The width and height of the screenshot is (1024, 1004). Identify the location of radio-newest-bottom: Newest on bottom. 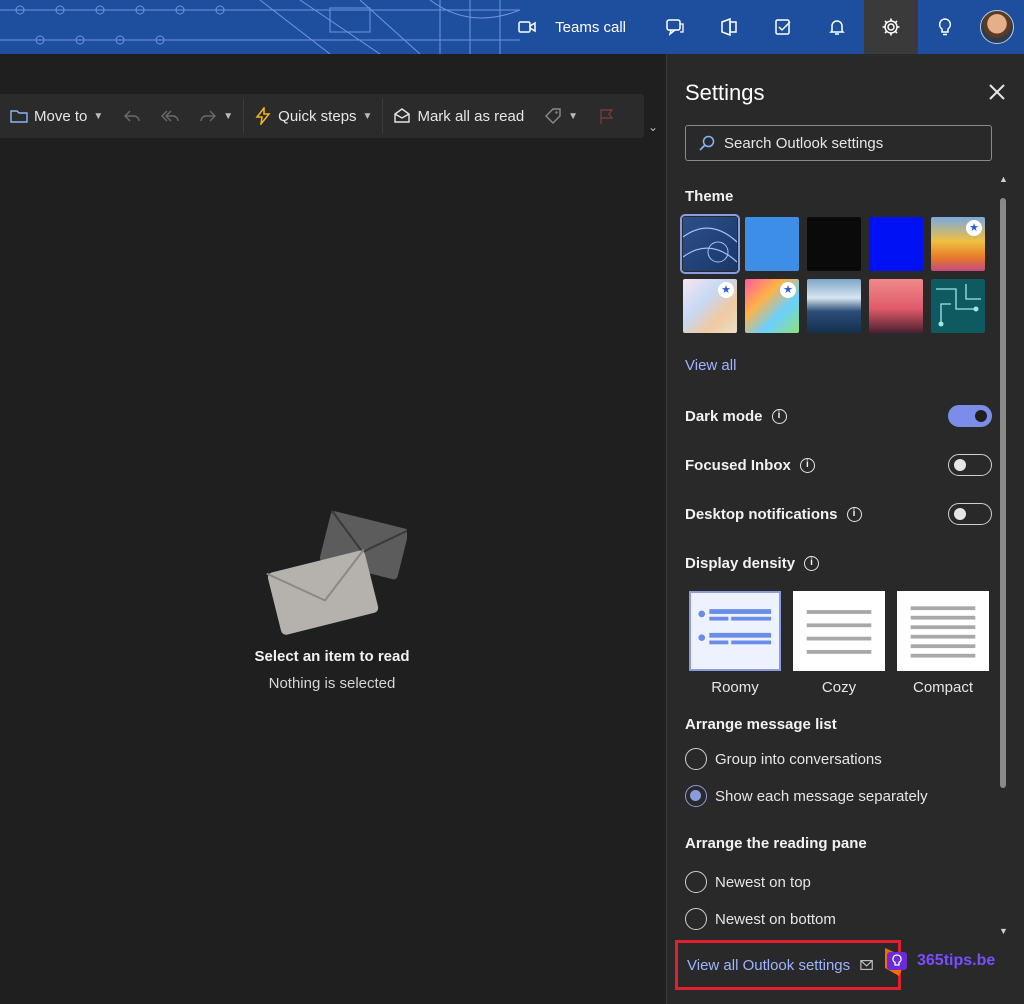
(760, 919).